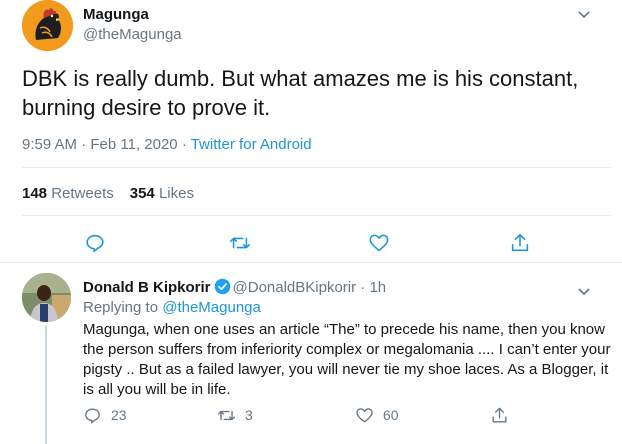 Image resolution: width=622 pixels, height=444 pixels. I want to click on share-button, so click(504, 415).